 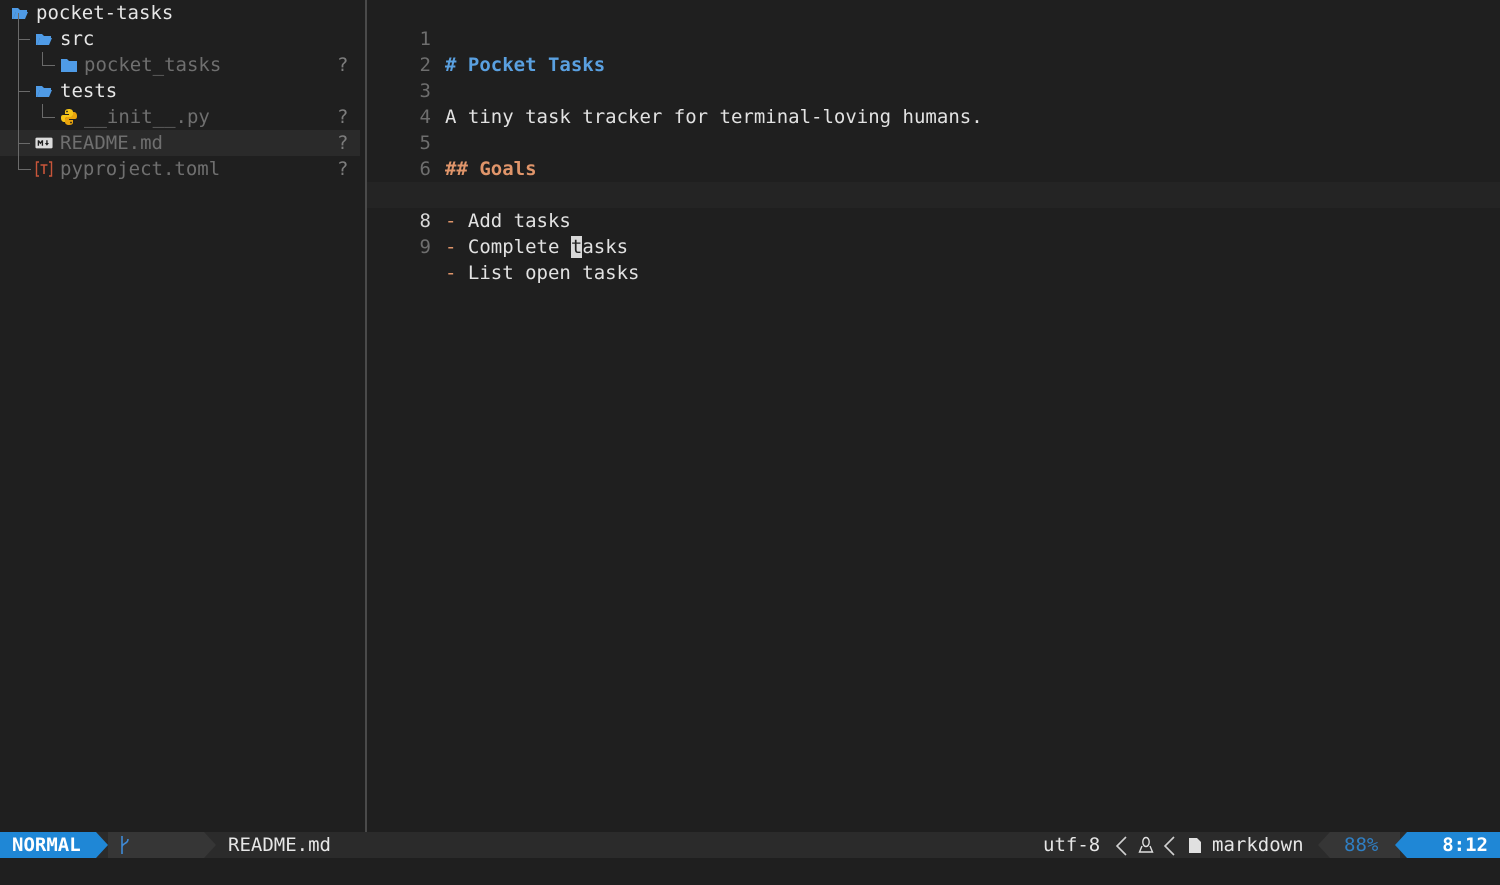 What do you see at coordinates (147, 117) in the screenshot?
I see `tree-item-label: __init__.py` at bounding box center [147, 117].